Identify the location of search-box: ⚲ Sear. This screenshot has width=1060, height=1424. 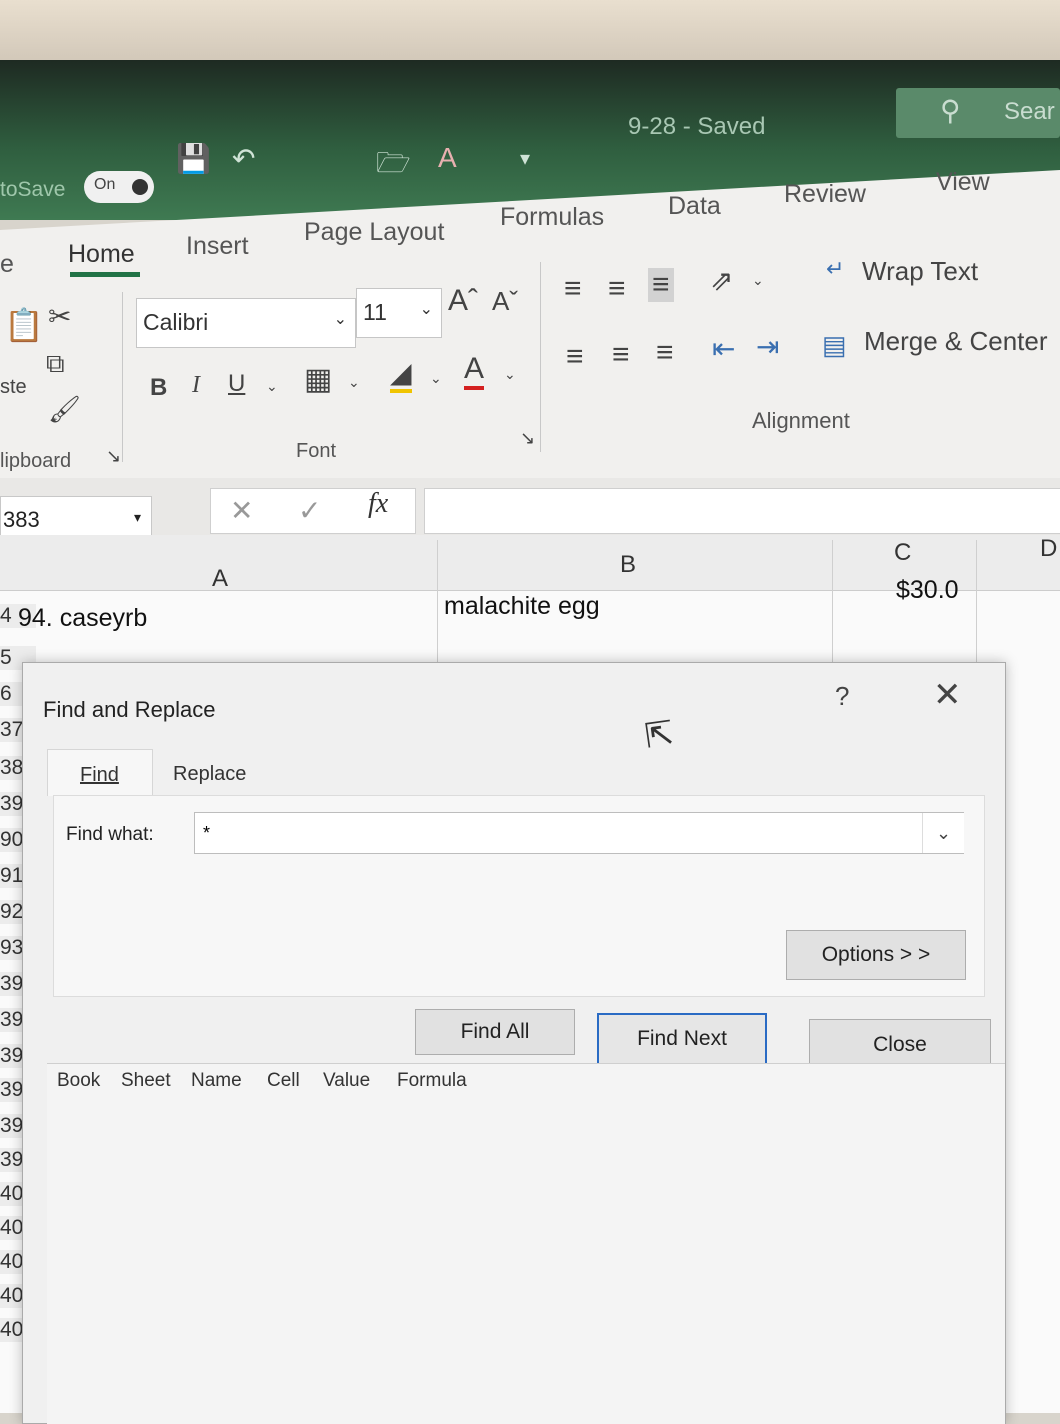
(978, 113).